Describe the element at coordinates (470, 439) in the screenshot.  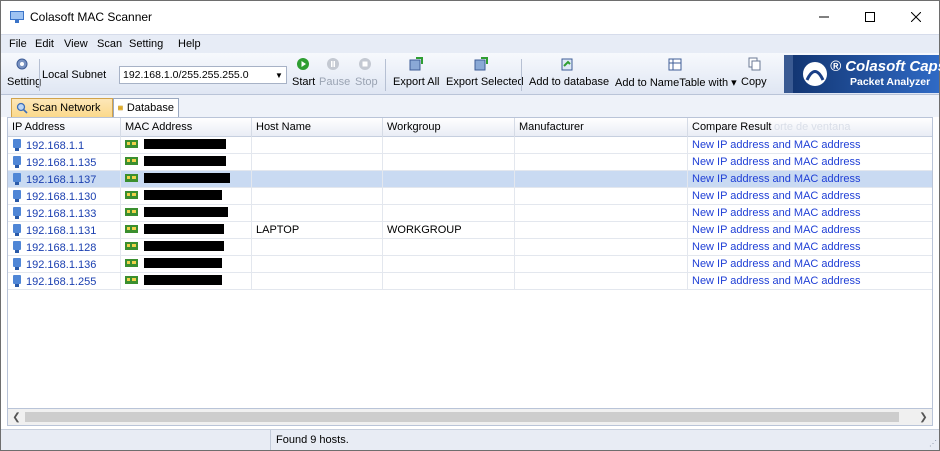
I see `status-bar: Found 9 hosts. ⋰` at that location.